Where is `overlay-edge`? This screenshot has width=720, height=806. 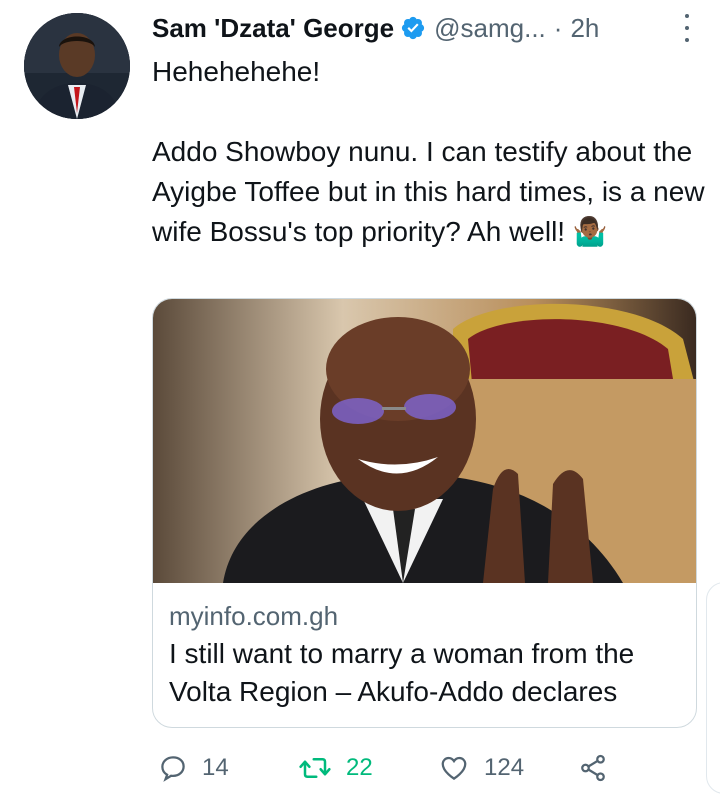
overlay-edge is located at coordinates (713, 688).